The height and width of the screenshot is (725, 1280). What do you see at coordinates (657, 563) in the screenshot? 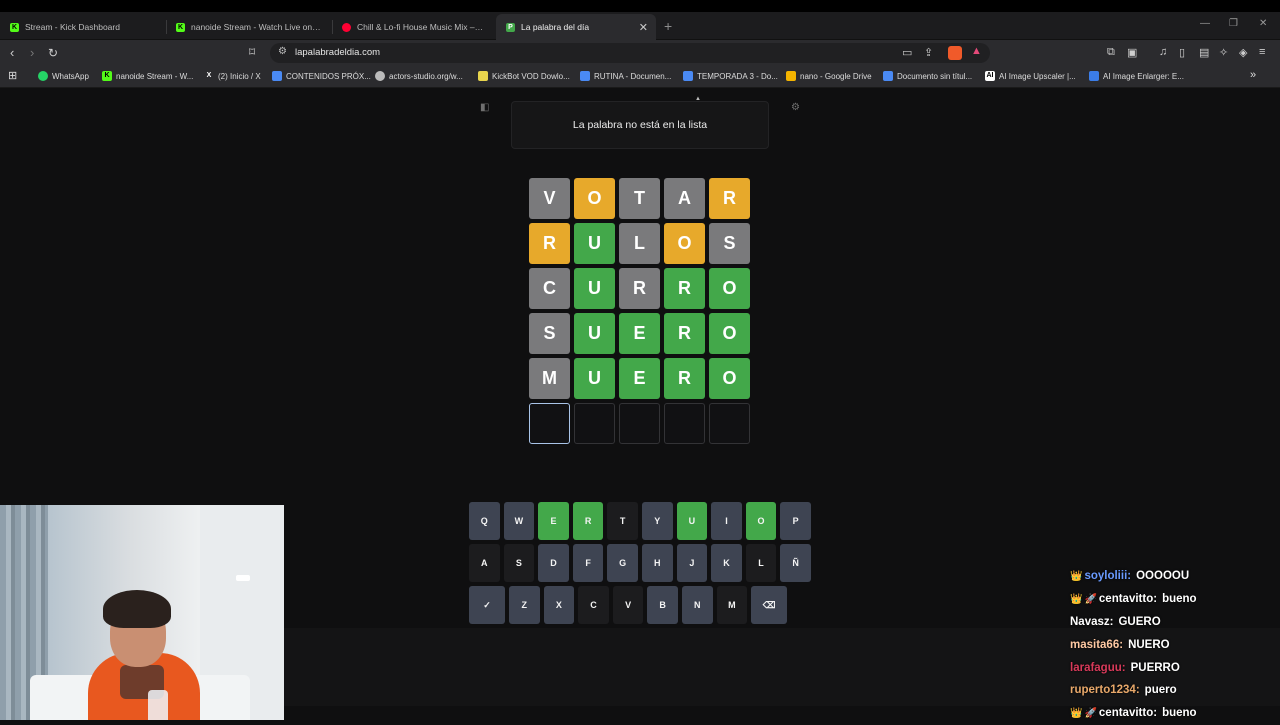
I see `key-h: H` at bounding box center [657, 563].